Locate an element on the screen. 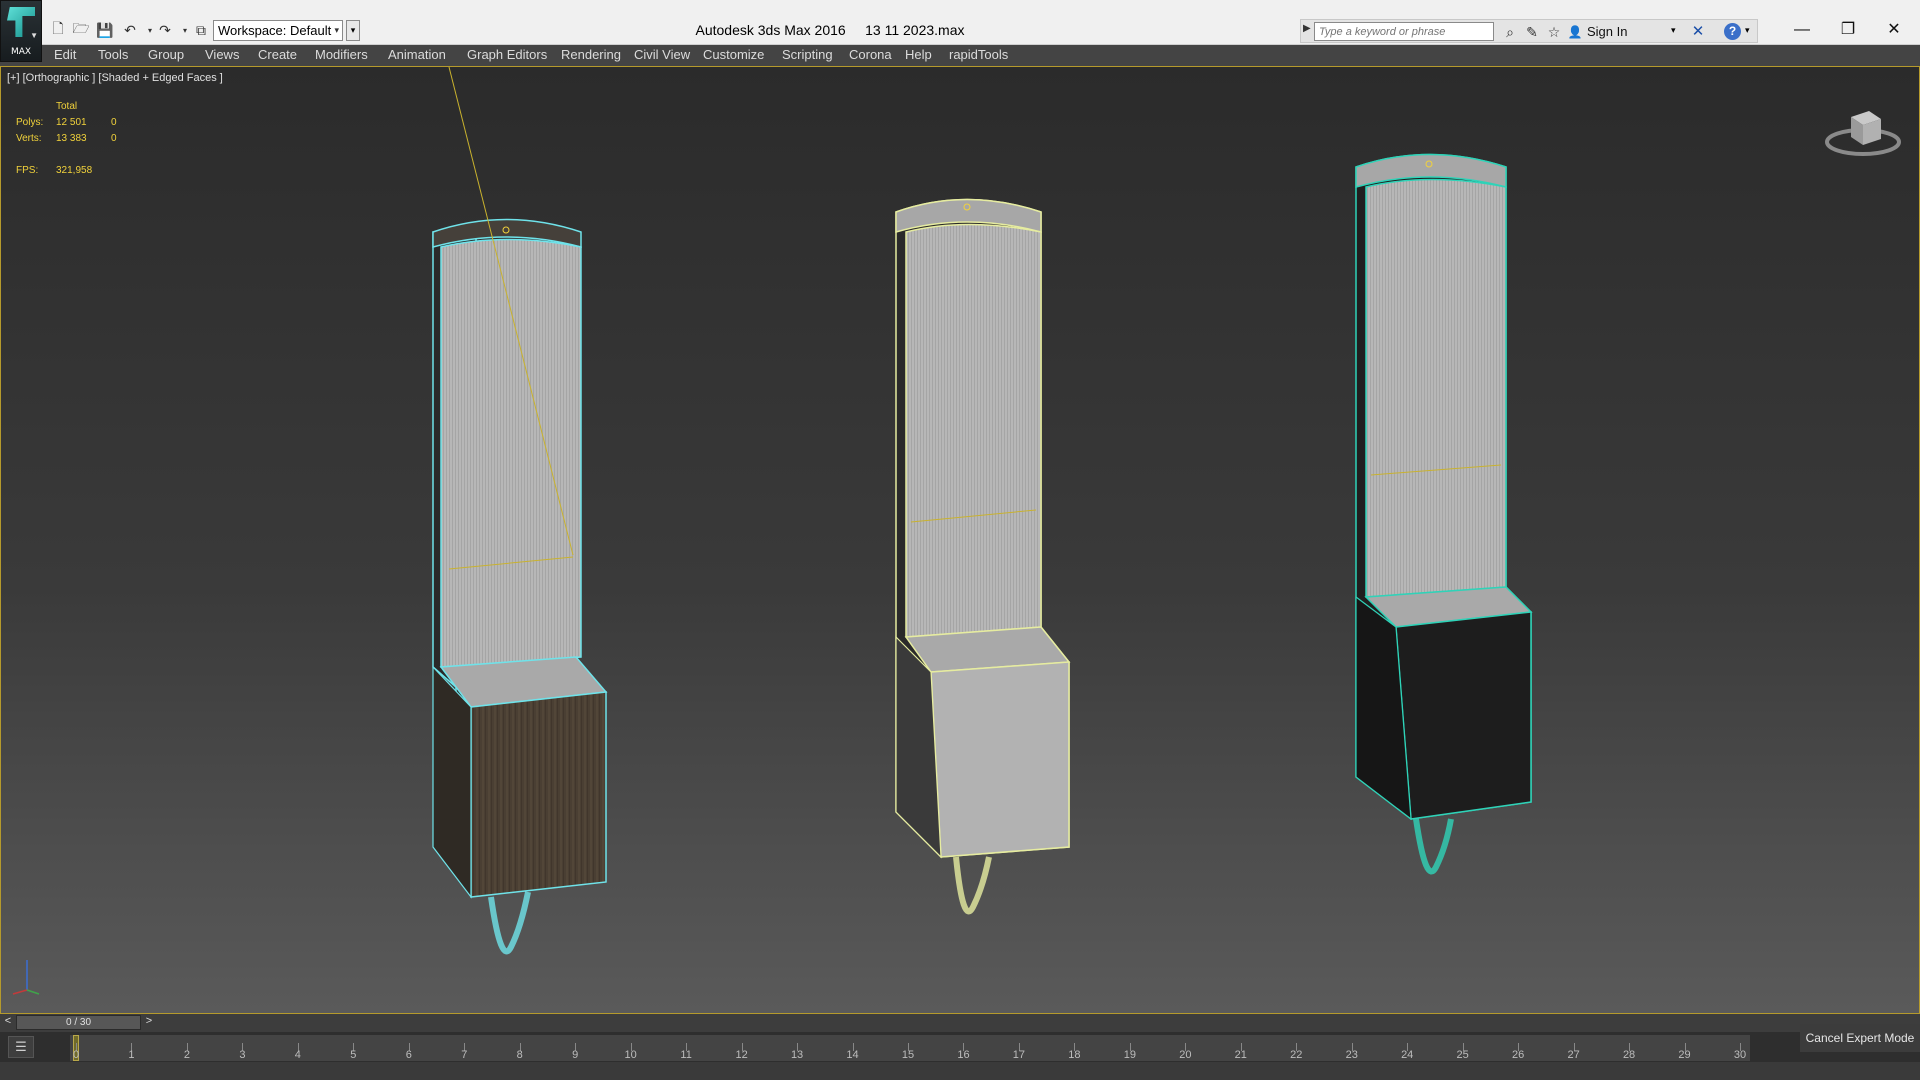  menu-scripting: Scripting is located at coordinates (807, 54).